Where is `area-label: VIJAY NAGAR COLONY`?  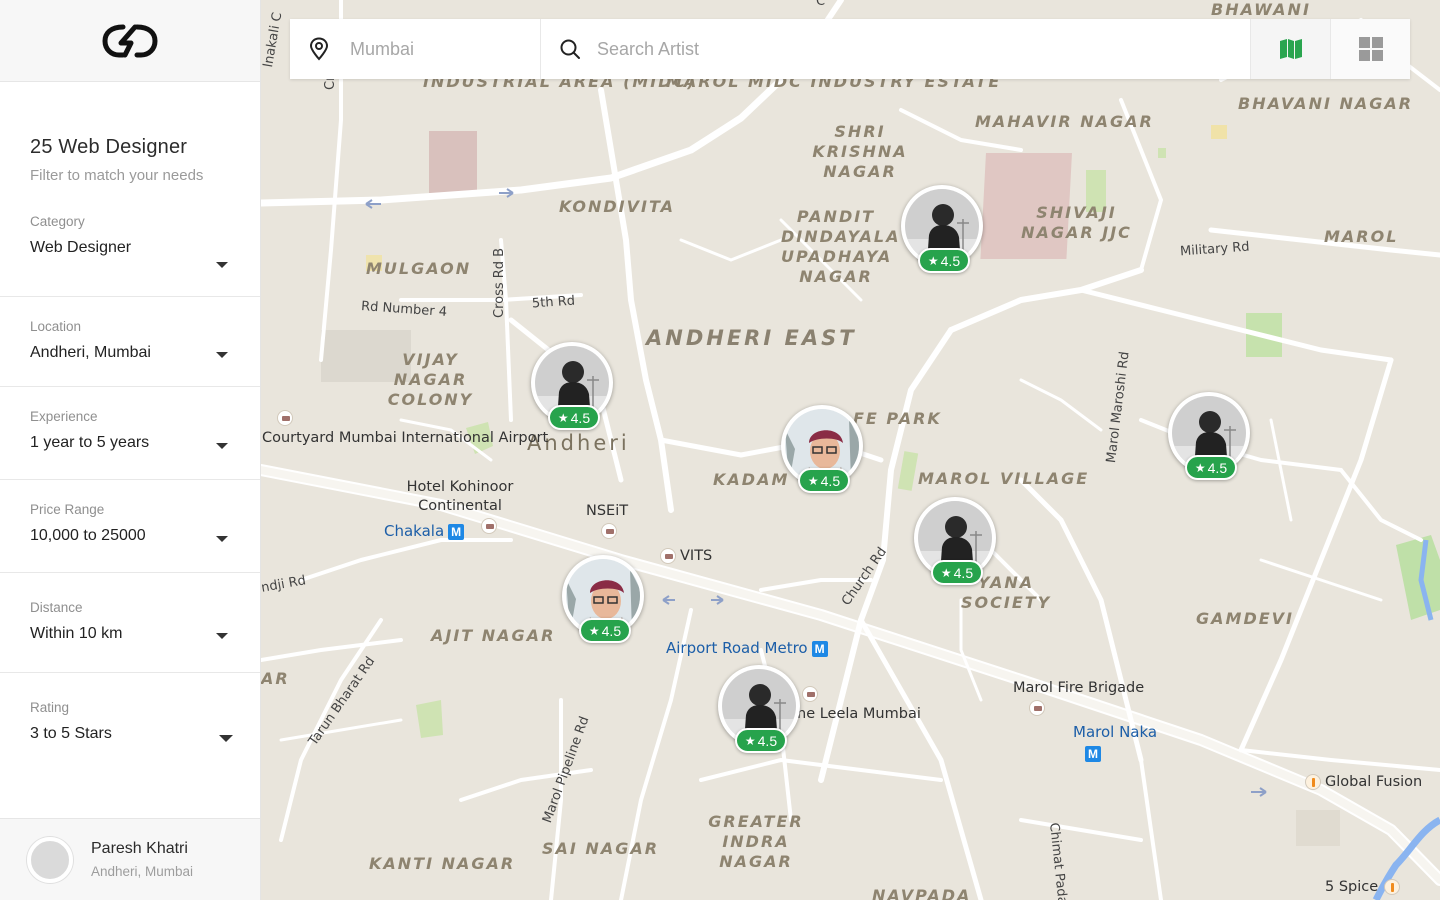
area-label: VIJAY NAGAR COLONY is located at coordinates (430, 379).